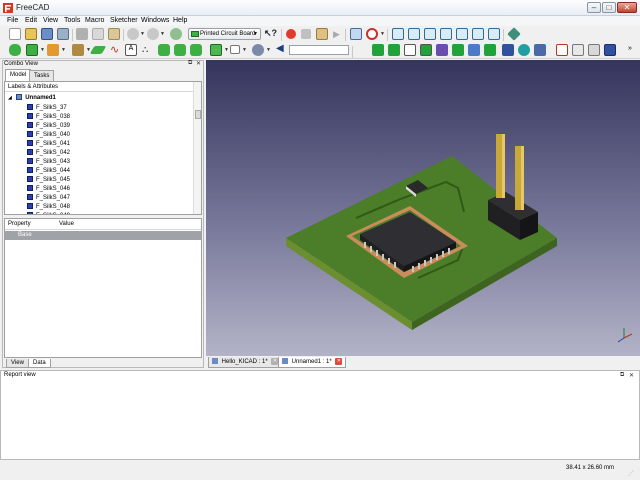 This screenshot has width=640, height=480. What do you see at coordinates (410, 50) in the screenshot?
I see `part-wireframe-icon` at bounding box center [410, 50].